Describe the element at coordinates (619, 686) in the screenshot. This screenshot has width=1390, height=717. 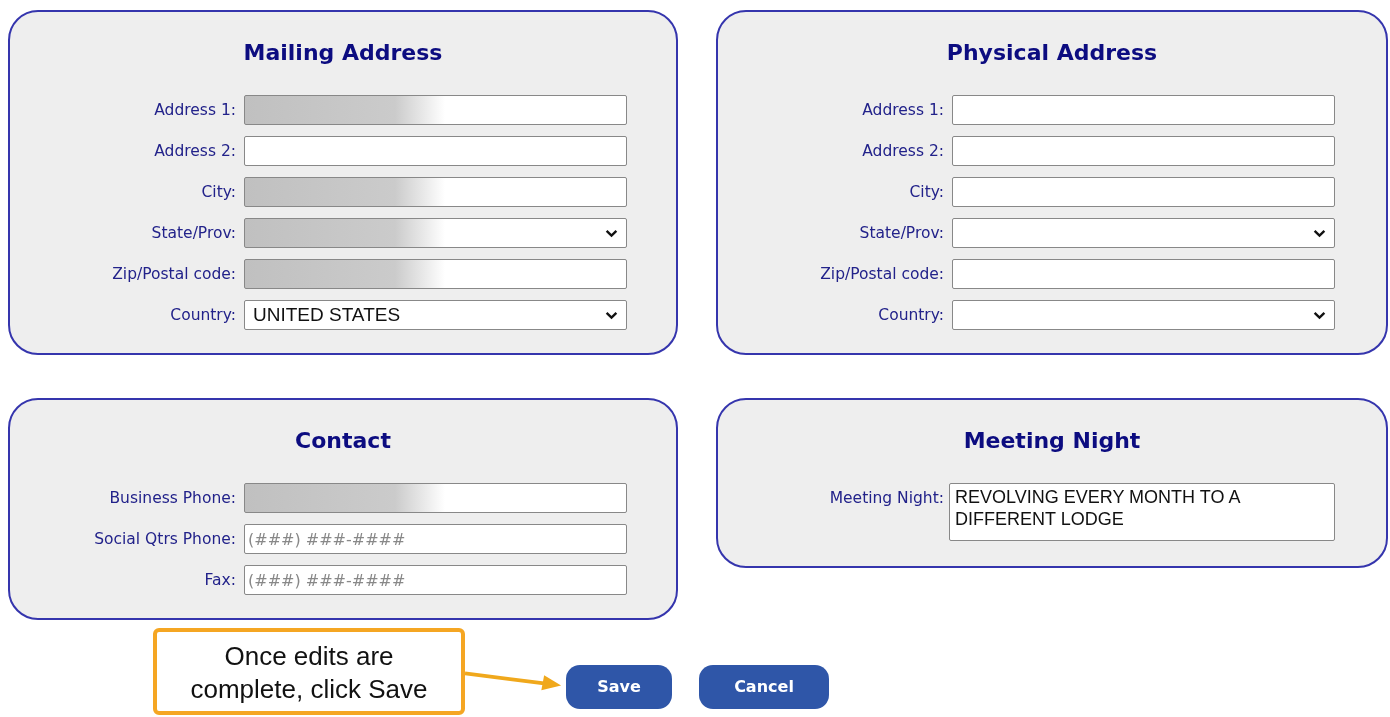
I see `save-button: Save` at that location.